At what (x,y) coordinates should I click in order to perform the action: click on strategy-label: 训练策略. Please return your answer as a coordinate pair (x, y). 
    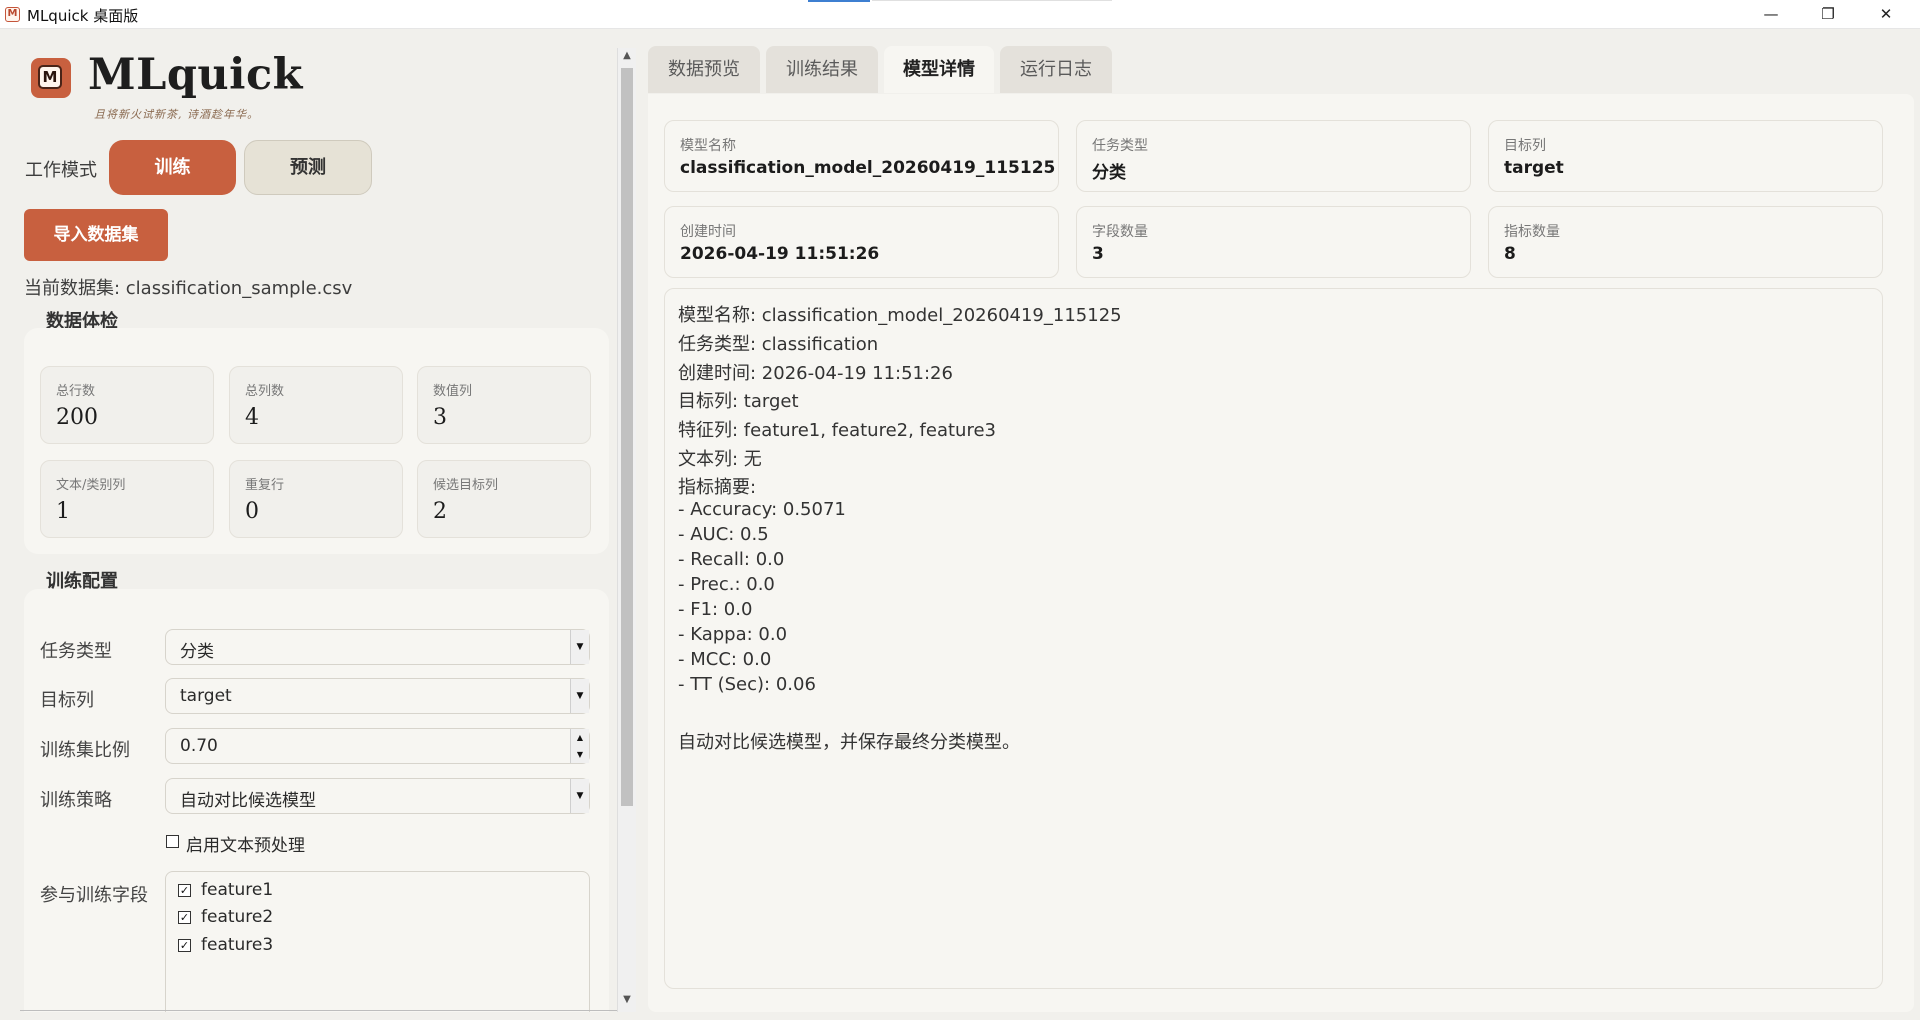
    Looking at the image, I should click on (76, 800).